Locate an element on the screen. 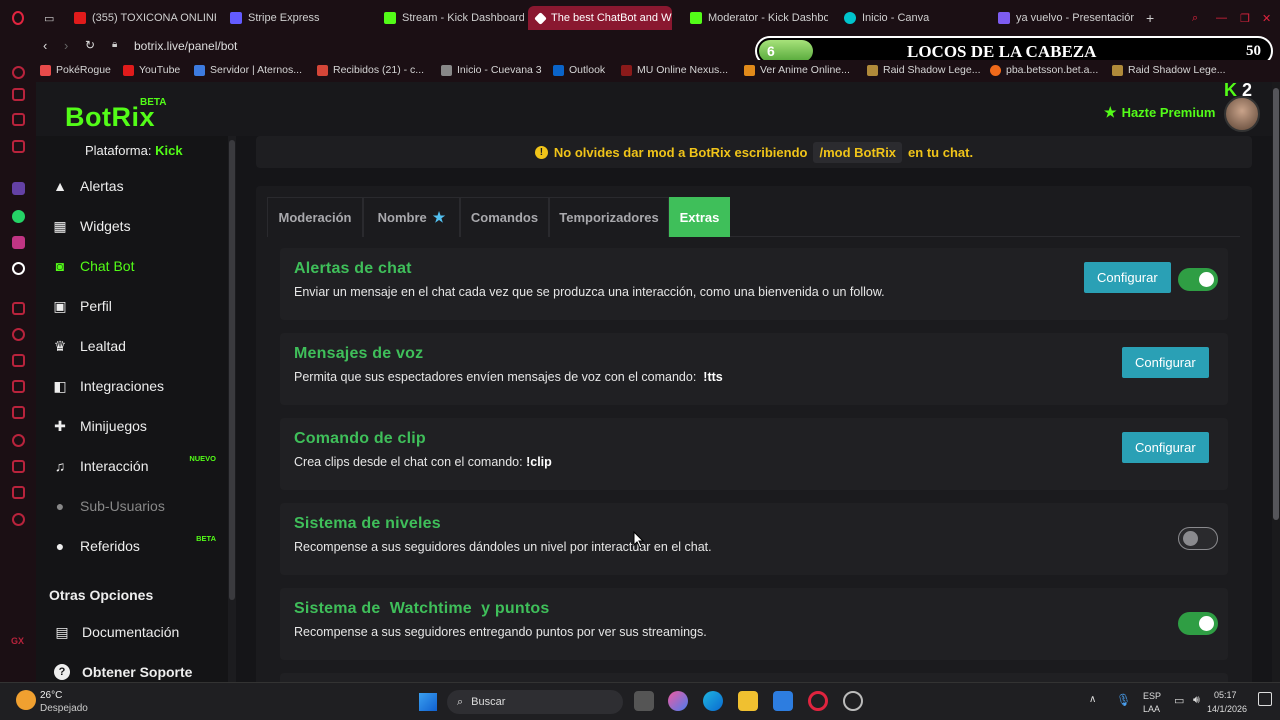 The image size is (1280, 720). tab-comandos: Comandos is located at coordinates (504, 217).